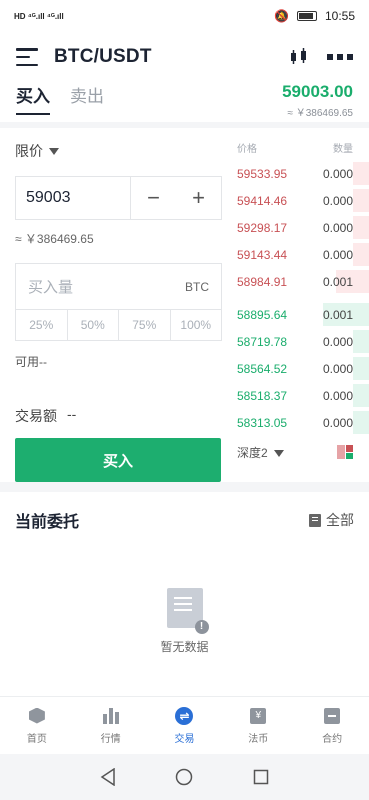 The height and width of the screenshot is (800, 369). What do you see at coordinates (198, 198) in the screenshot?
I see `price-increment-button: +` at bounding box center [198, 198].